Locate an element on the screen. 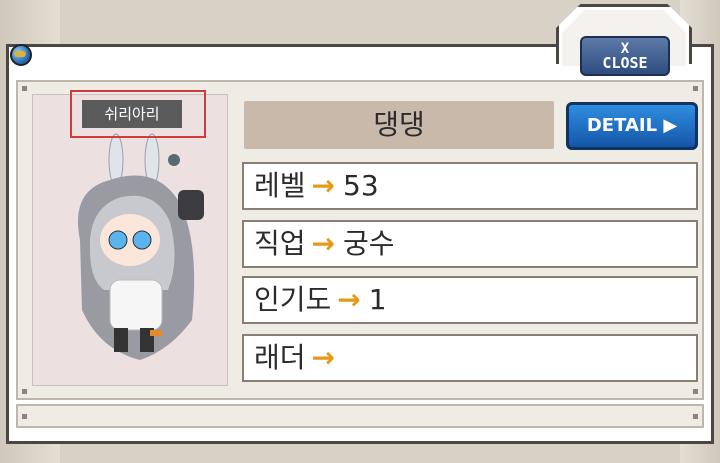  job-label: 직업 is located at coordinates (280, 243).